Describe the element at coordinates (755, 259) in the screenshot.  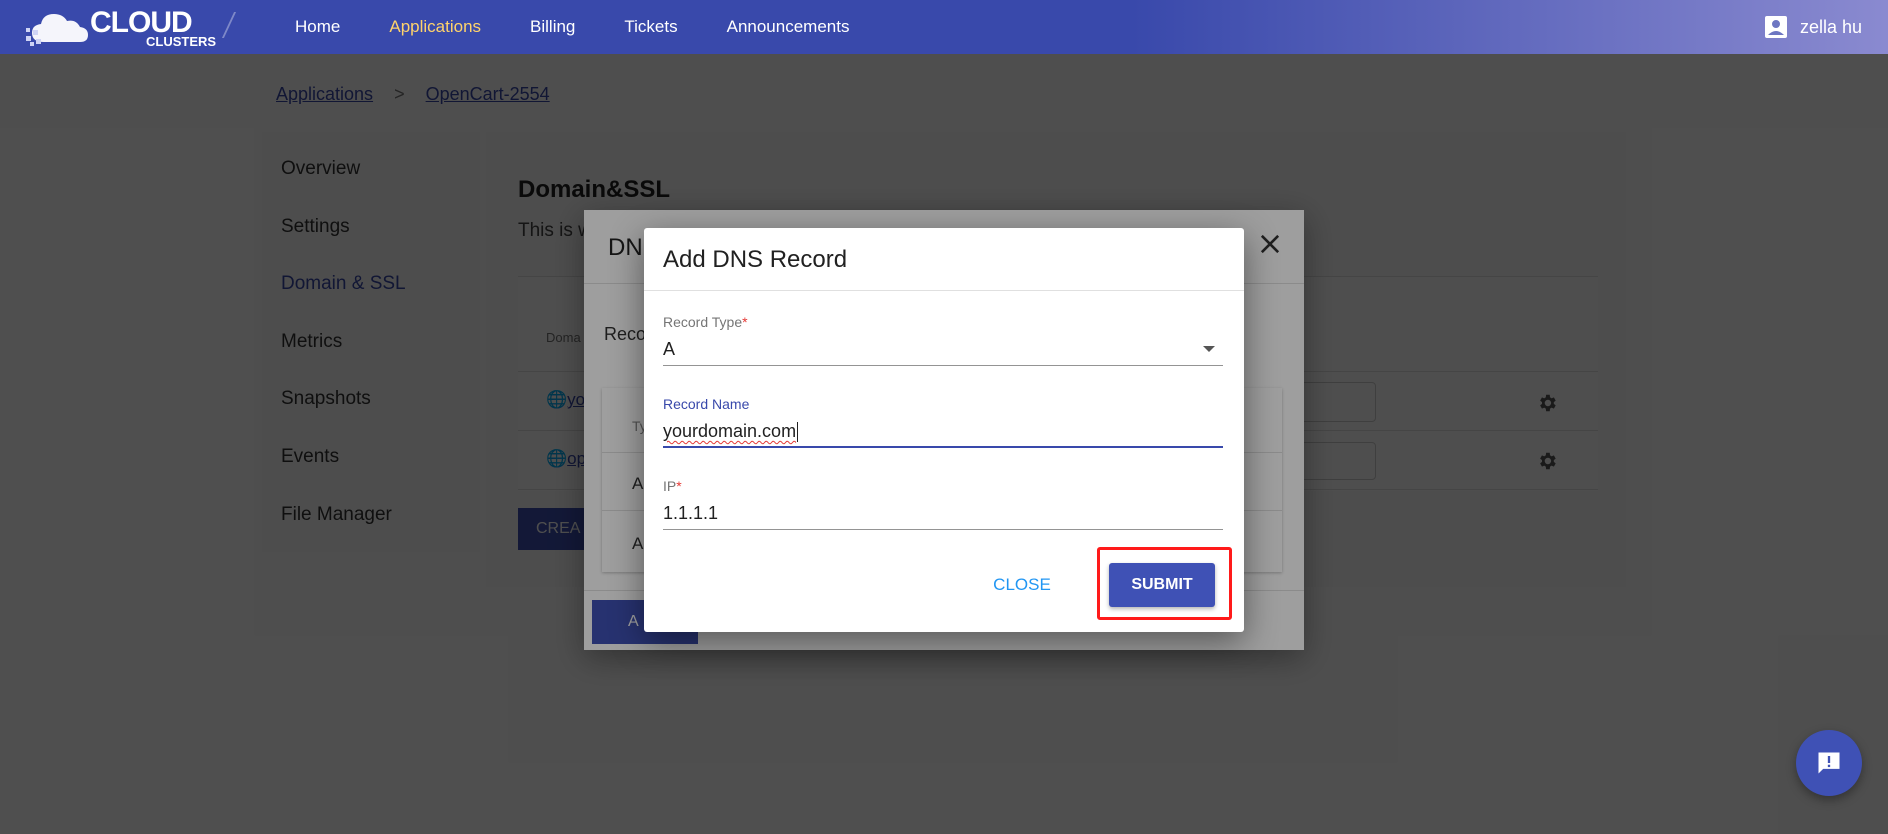
I see `dialog-title: Add DNS Record` at that location.